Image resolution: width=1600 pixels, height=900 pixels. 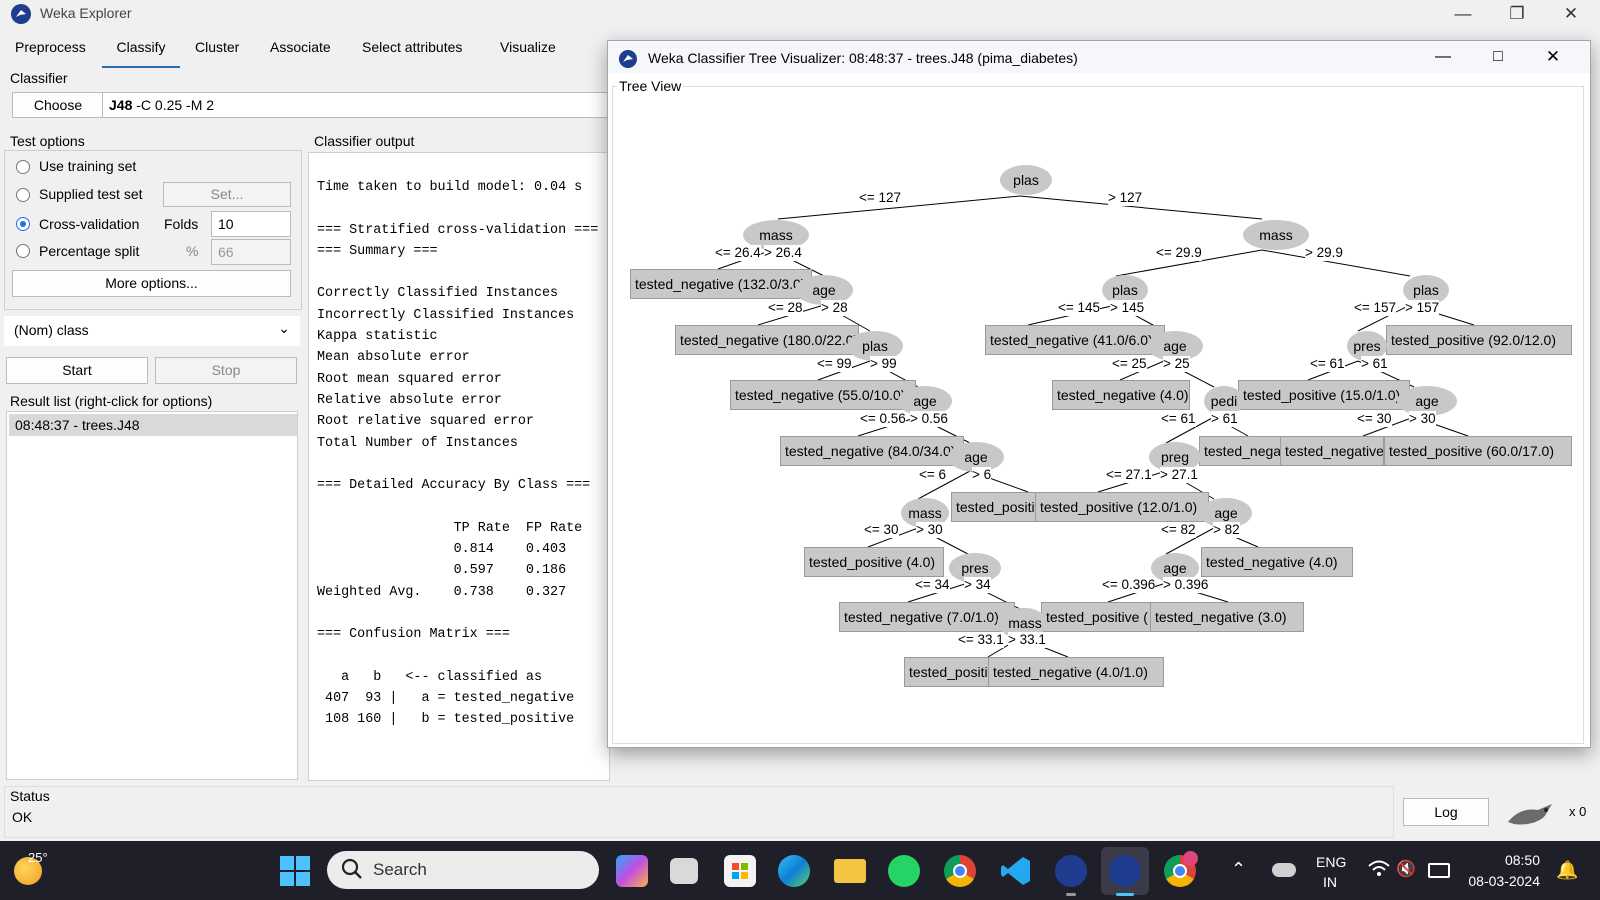 I want to click on tree-leaf: tested_positive (15.0/1.0), so click(x=1324, y=395).